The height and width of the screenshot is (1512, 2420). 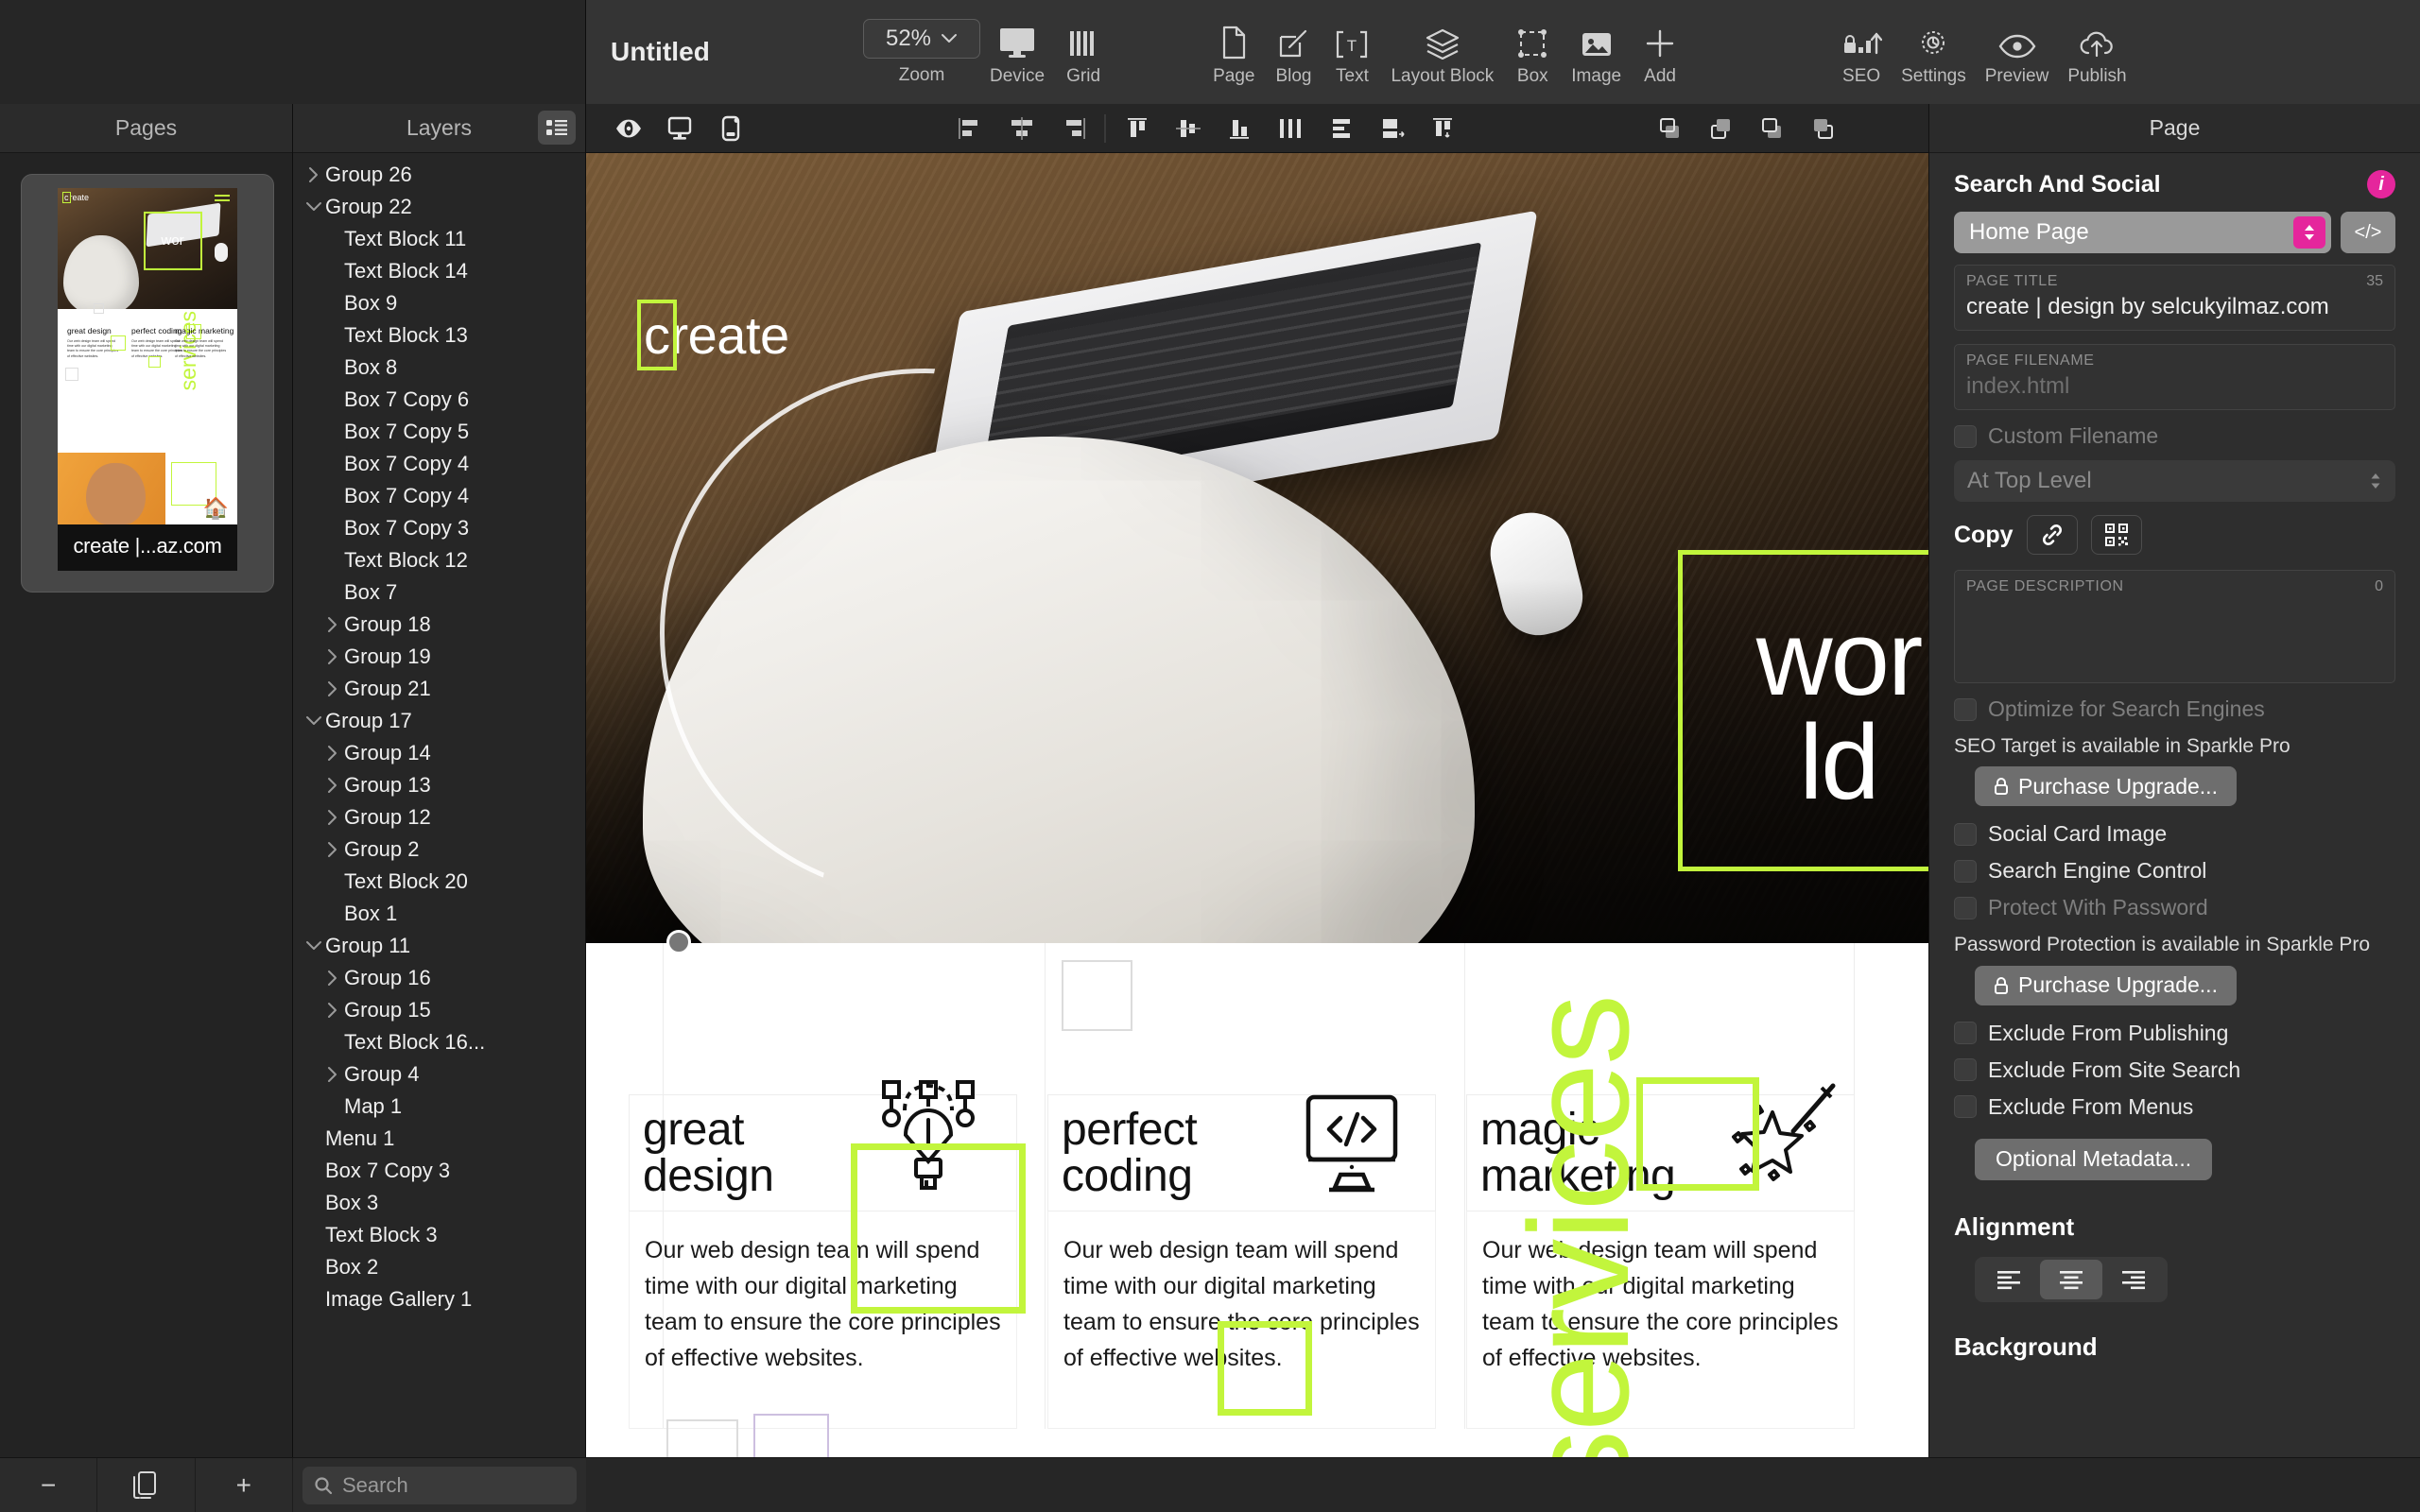 What do you see at coordinates (439, 1267) in the screenshot?
I see `layer-row: Box 2` at bounding box center [439, 1267].